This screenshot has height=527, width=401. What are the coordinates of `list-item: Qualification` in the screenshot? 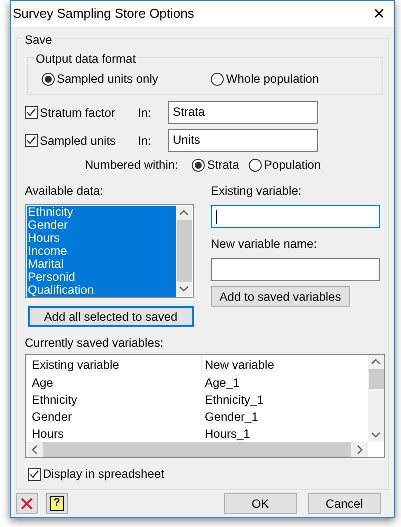 It's located at (101, 290).